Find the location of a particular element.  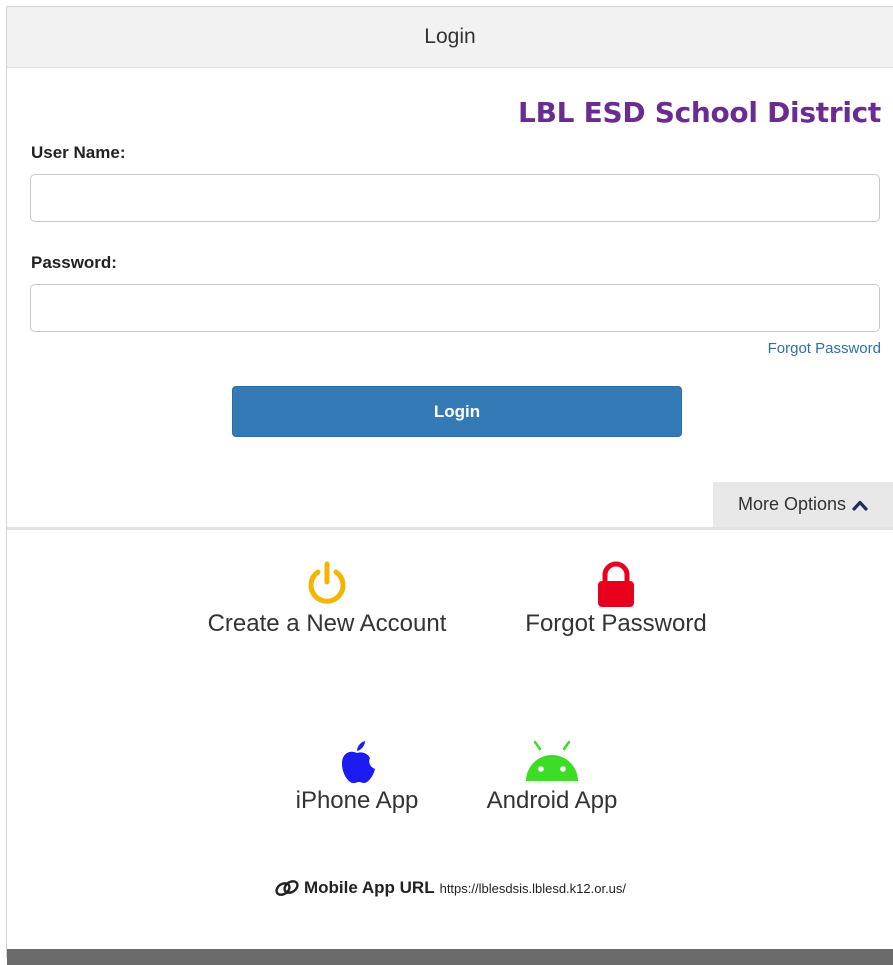

panel-title: Login is located at coordinates (450, 36).